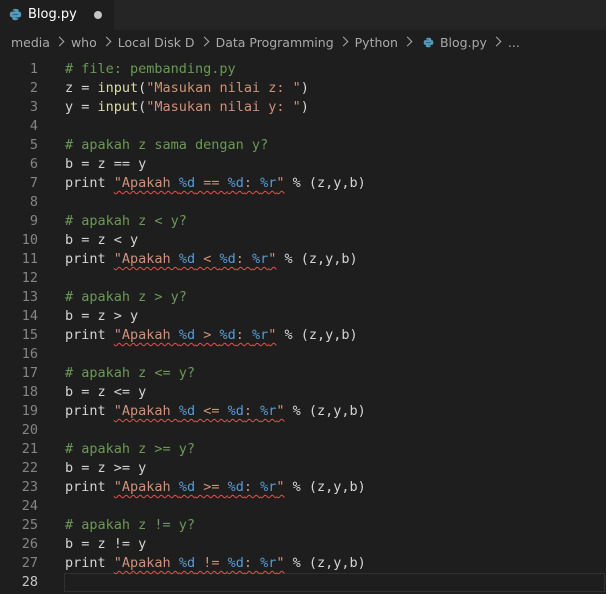  I want to click on line-number: 26, so click(29, 544).